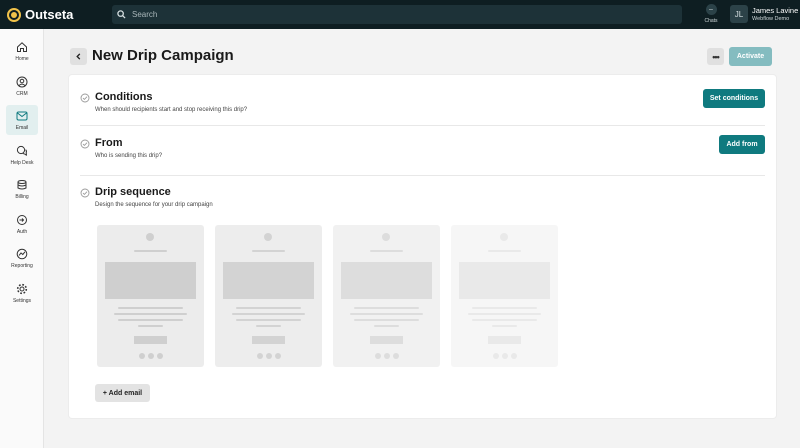 Image resolution: width=800 pixels, height=448 pixels. I want to click on user-org: Webflow Demo, so click(771, 18).